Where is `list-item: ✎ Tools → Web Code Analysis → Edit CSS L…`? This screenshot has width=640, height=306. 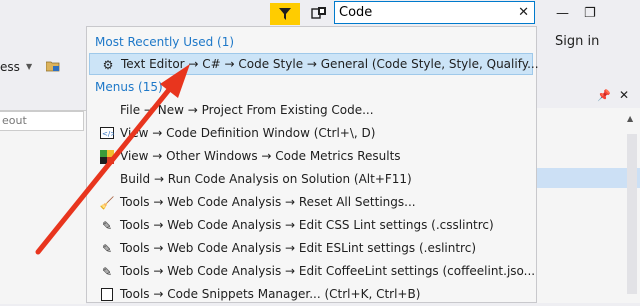
list-item: ✎ Tools → Web Code Analysis → Edit CSS L… is located at coordinates (311, 226).